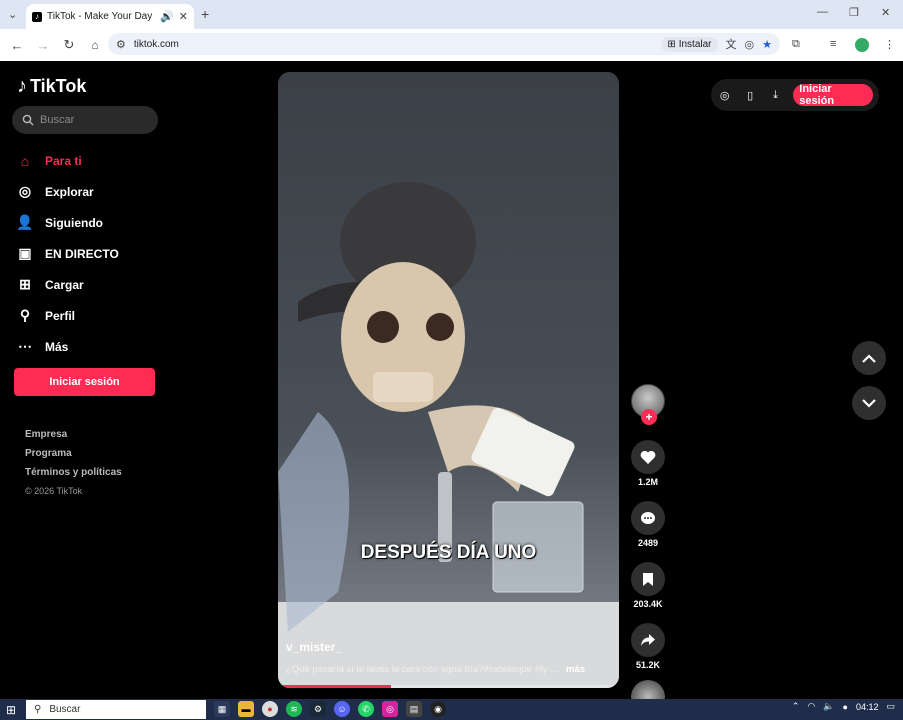 The image size is (903, 720). Describe the element at coordinates (95, 45) in the screenshot. I see `home-button-icon: ⌂` at that location.